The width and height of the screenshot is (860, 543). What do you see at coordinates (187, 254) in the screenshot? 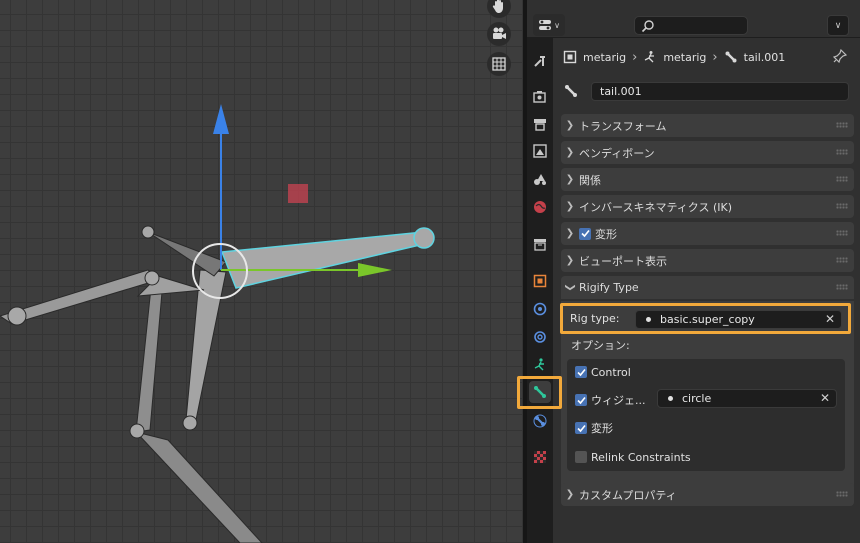
I see `bone-tail-base` at bounding box center [187, 254].